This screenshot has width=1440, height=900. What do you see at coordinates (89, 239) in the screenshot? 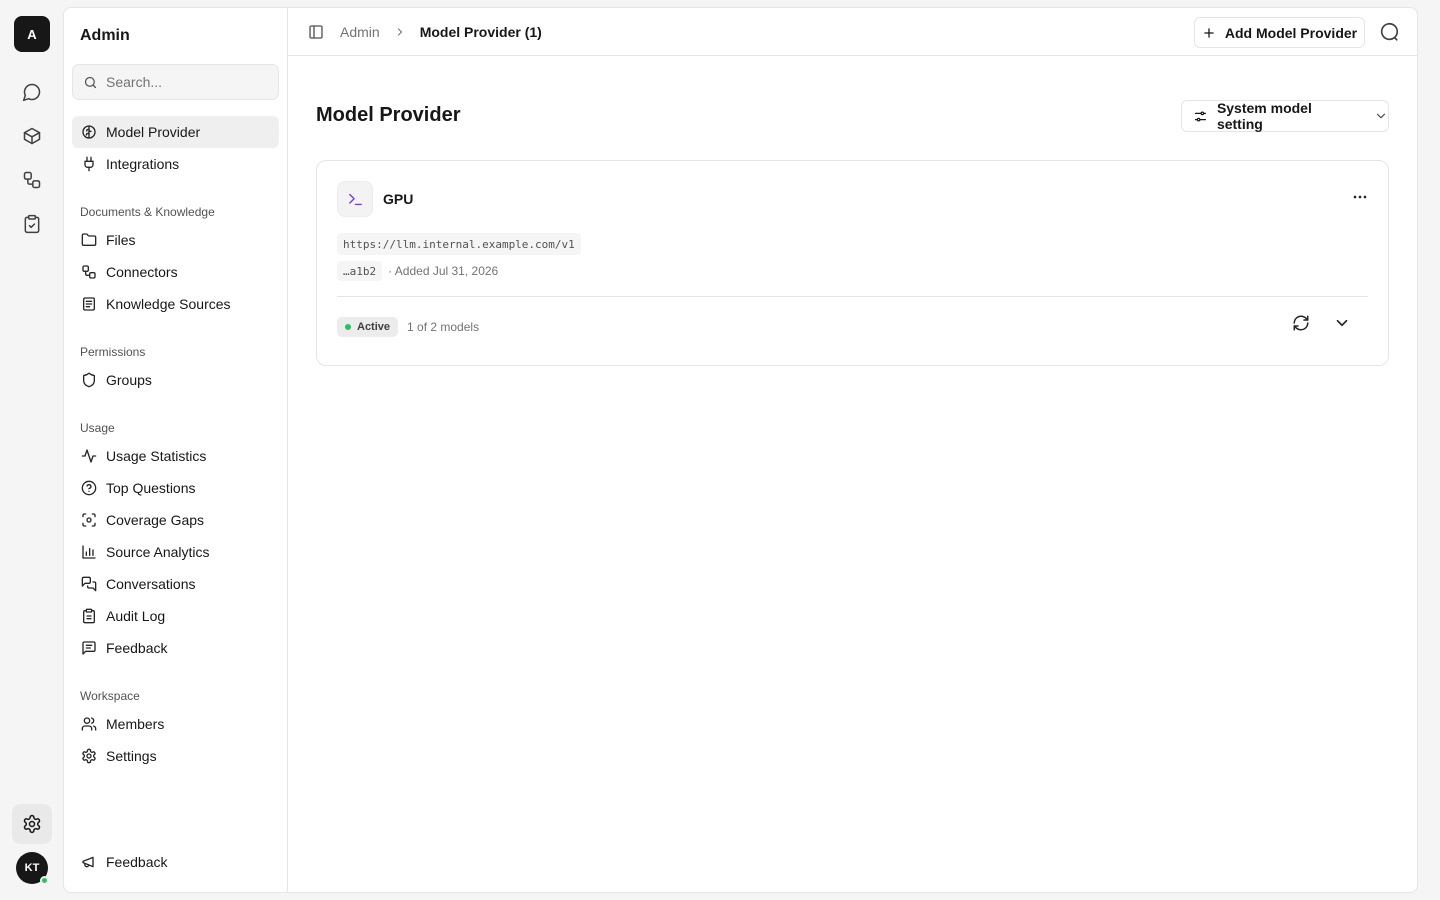
I see `folder-icon` at bounding box center [89, 239].